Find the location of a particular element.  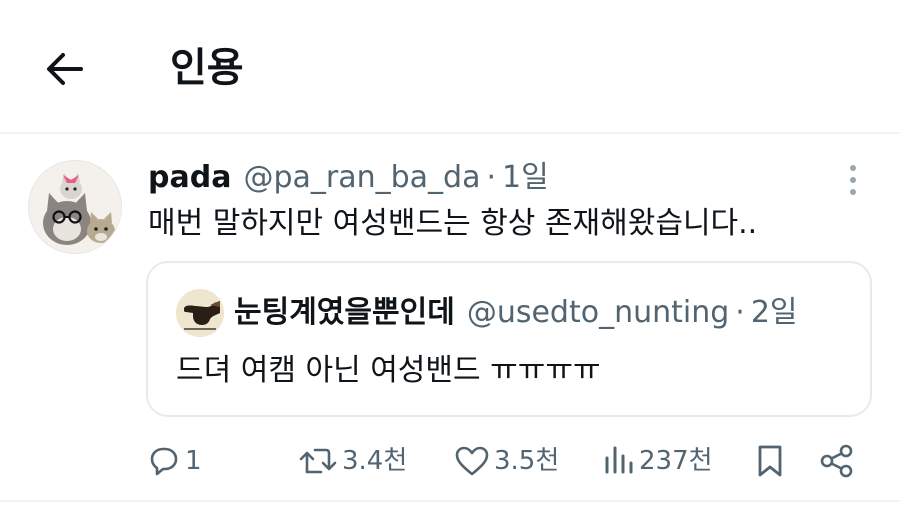

user-avatar is located at coordinates (75, 207).